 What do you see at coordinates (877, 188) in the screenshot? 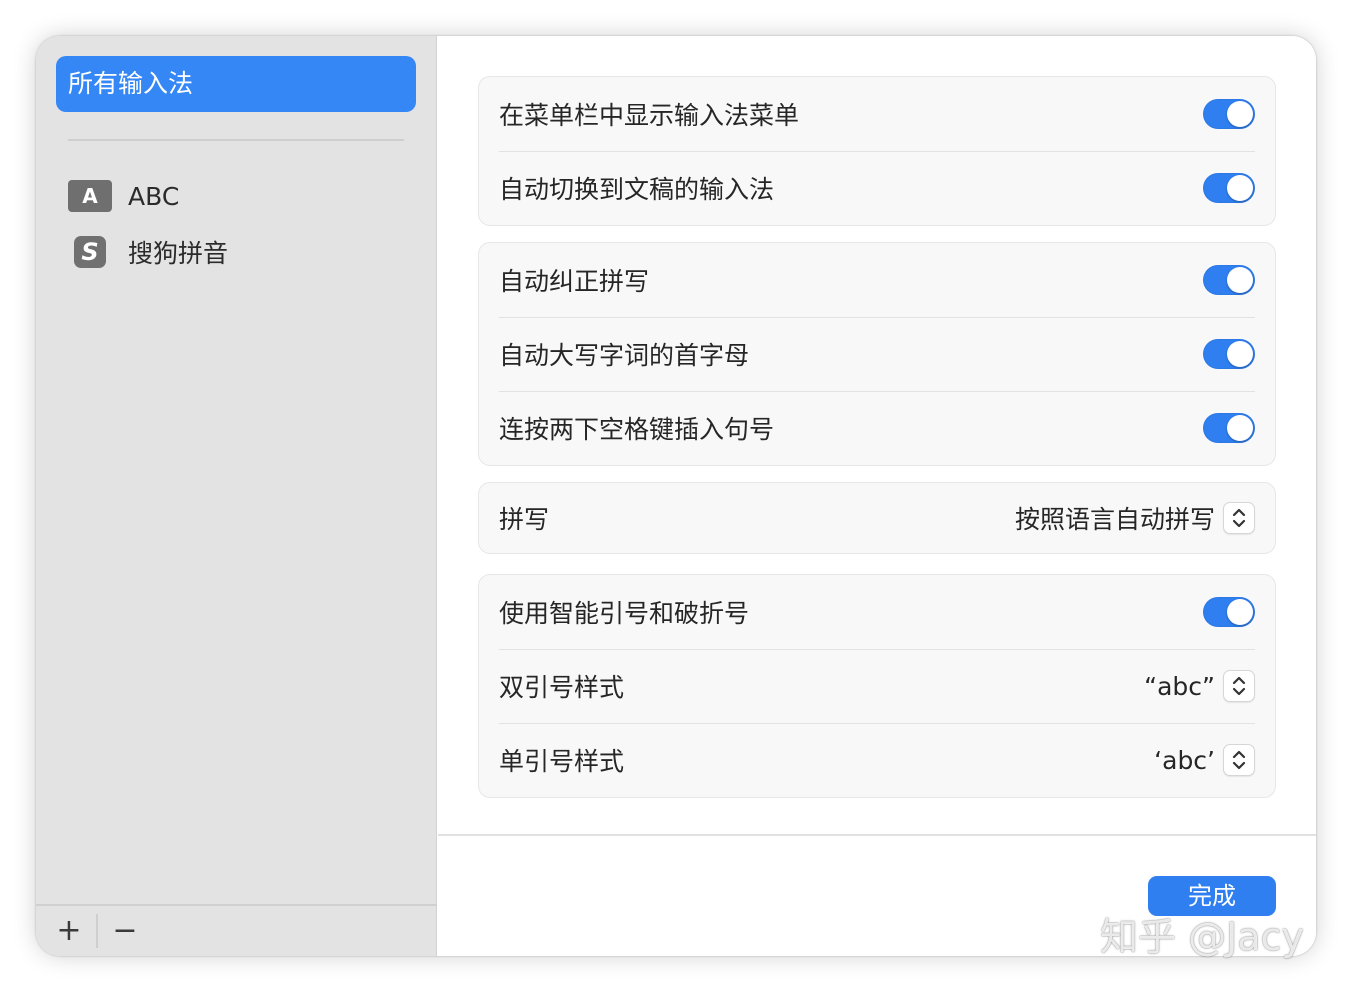
I see `setting-row-auto-switch: 自动切换到文稿的输入法` at bounding box center [877, 188].